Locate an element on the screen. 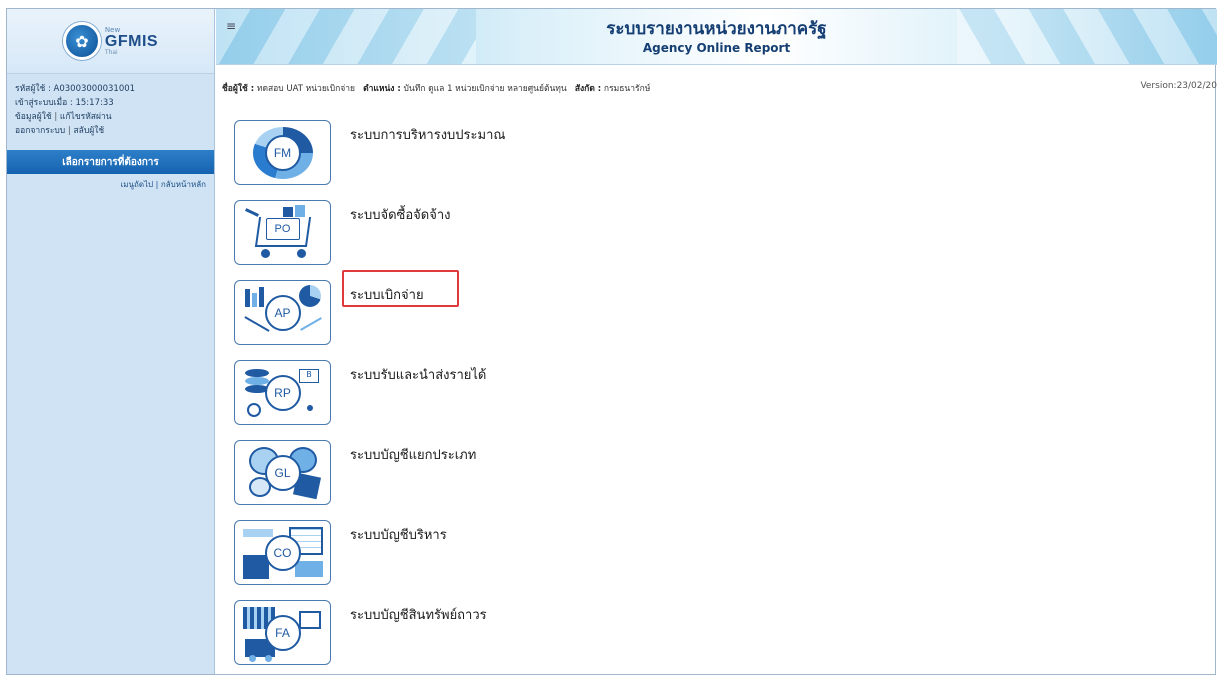 The image size is (1222, 675). system-label: ระบบบัญชีแยกประเภท is located at coordinates (413, 454).